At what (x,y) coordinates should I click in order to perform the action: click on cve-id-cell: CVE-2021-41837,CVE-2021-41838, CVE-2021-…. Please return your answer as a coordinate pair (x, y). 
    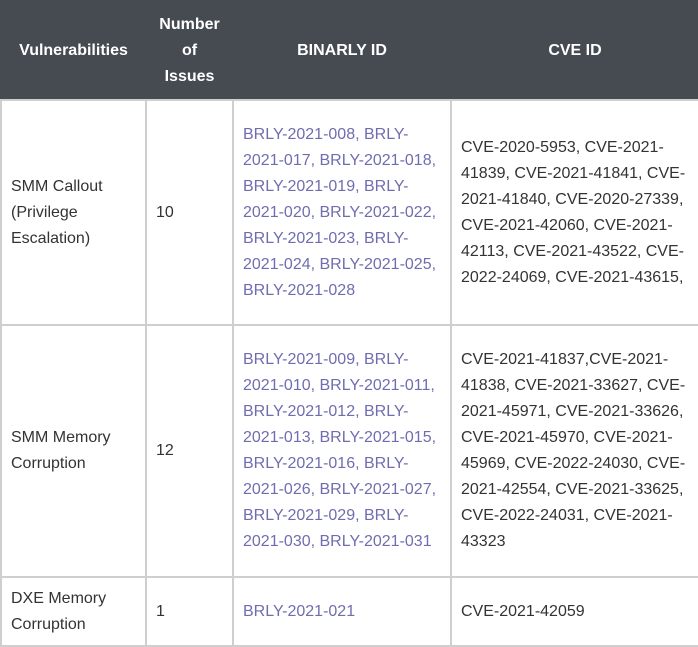
    Looking at the image, I should click on (574, 451).